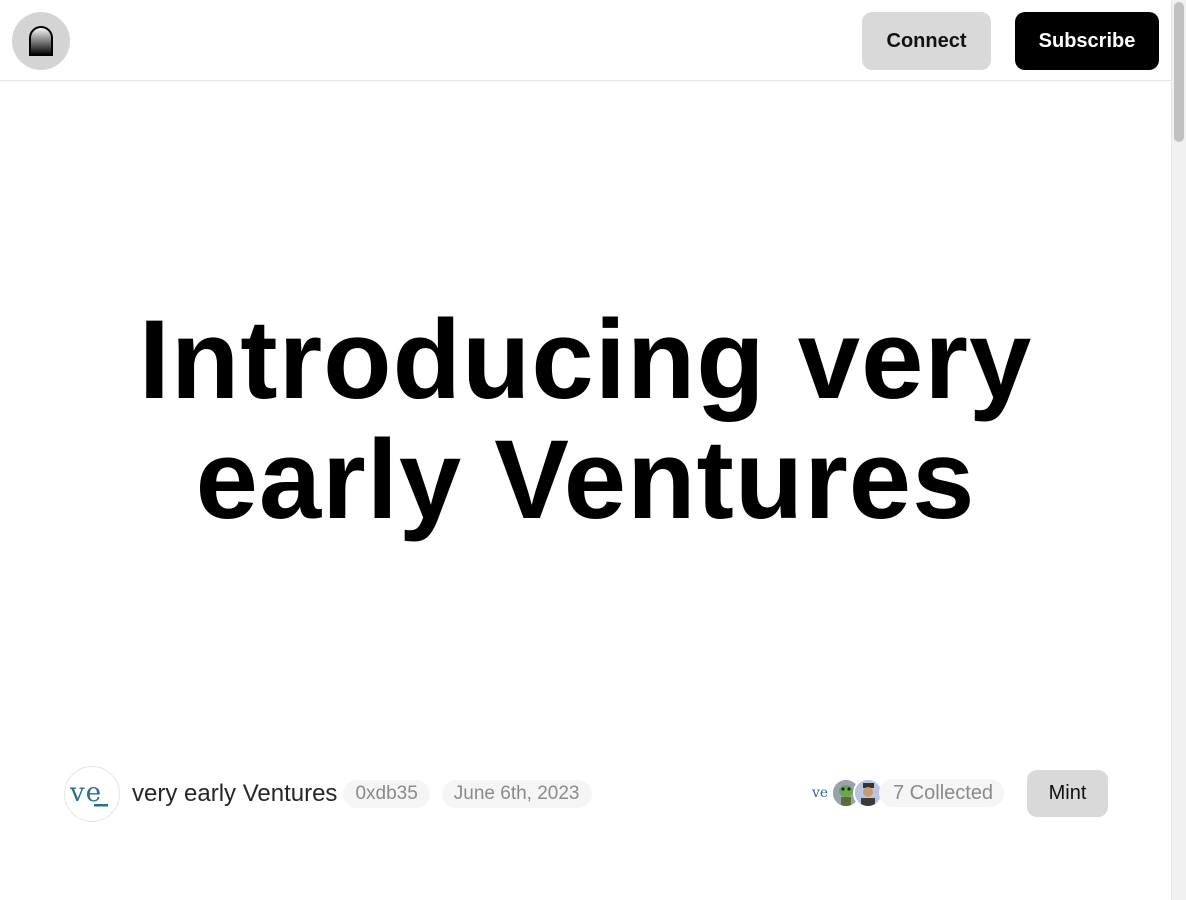 The width and height of the screenshot is (1186, 900). I want to click on author-name: very early Ventures, so click(234, 794).